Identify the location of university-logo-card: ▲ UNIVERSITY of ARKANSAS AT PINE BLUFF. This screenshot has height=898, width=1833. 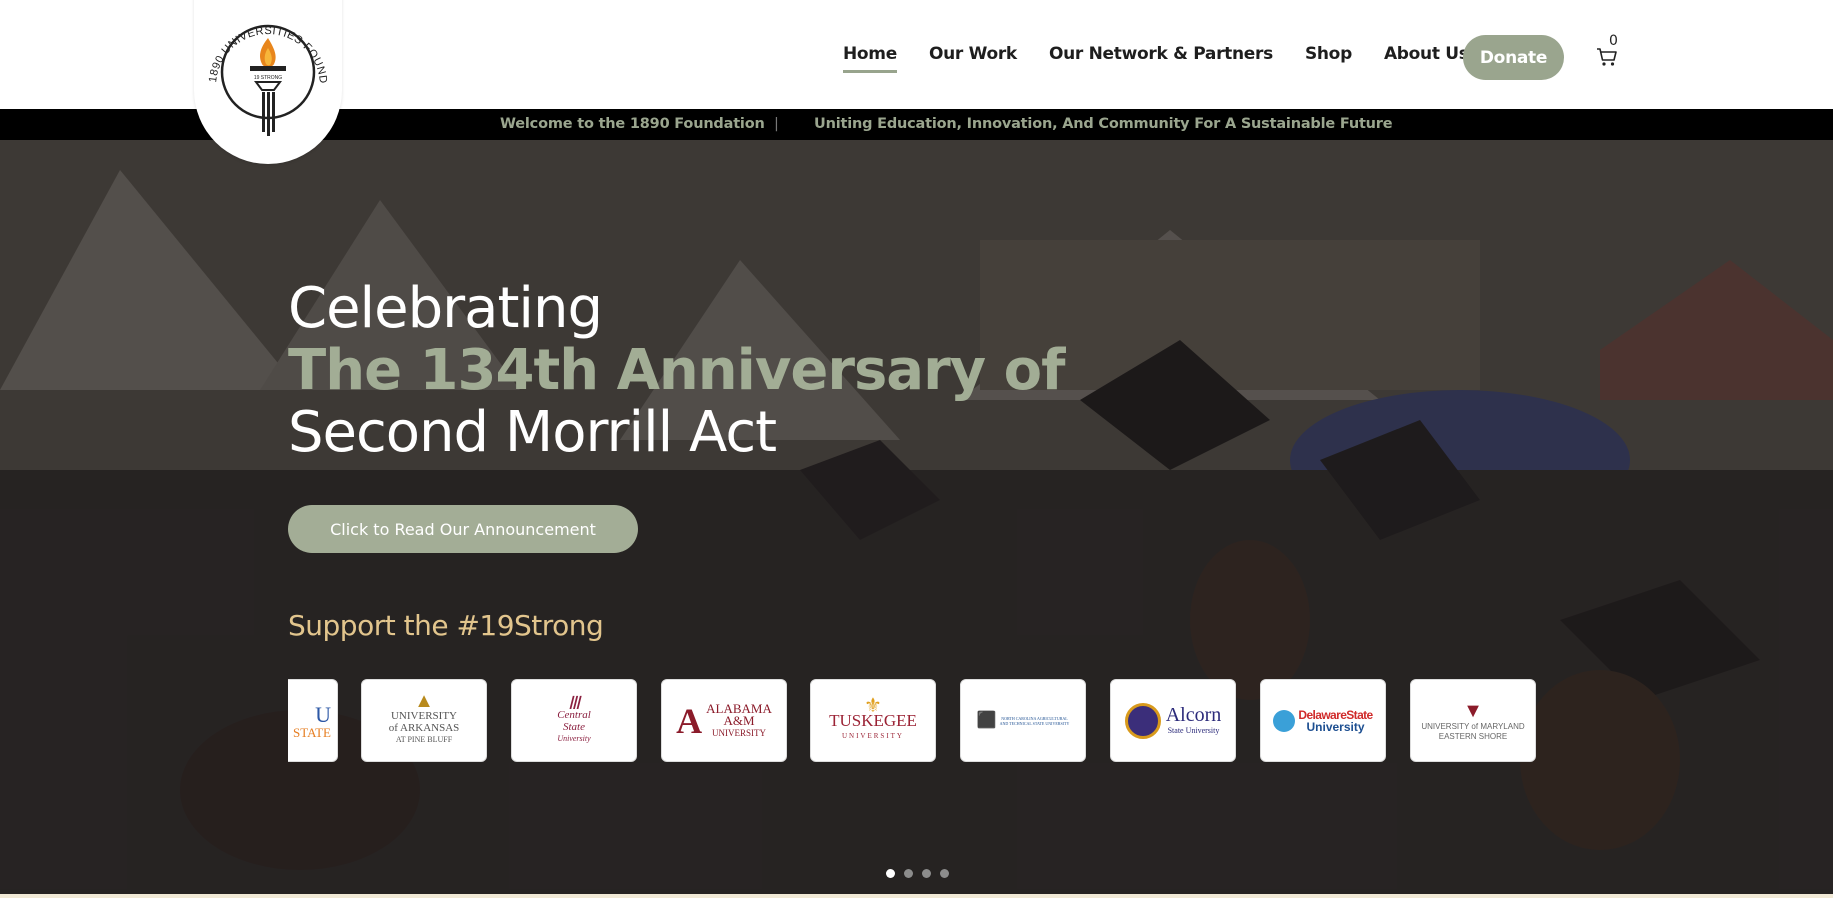
(424, 720).